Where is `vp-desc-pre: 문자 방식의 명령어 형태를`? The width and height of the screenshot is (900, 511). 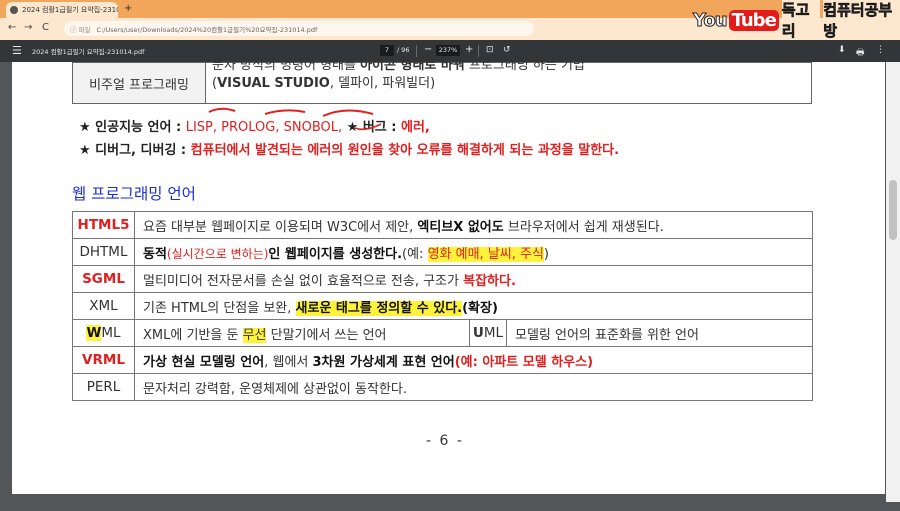
vp-desc-pre: 문자 방식의 명령어 형태를 is located at coordinates (286, 65).